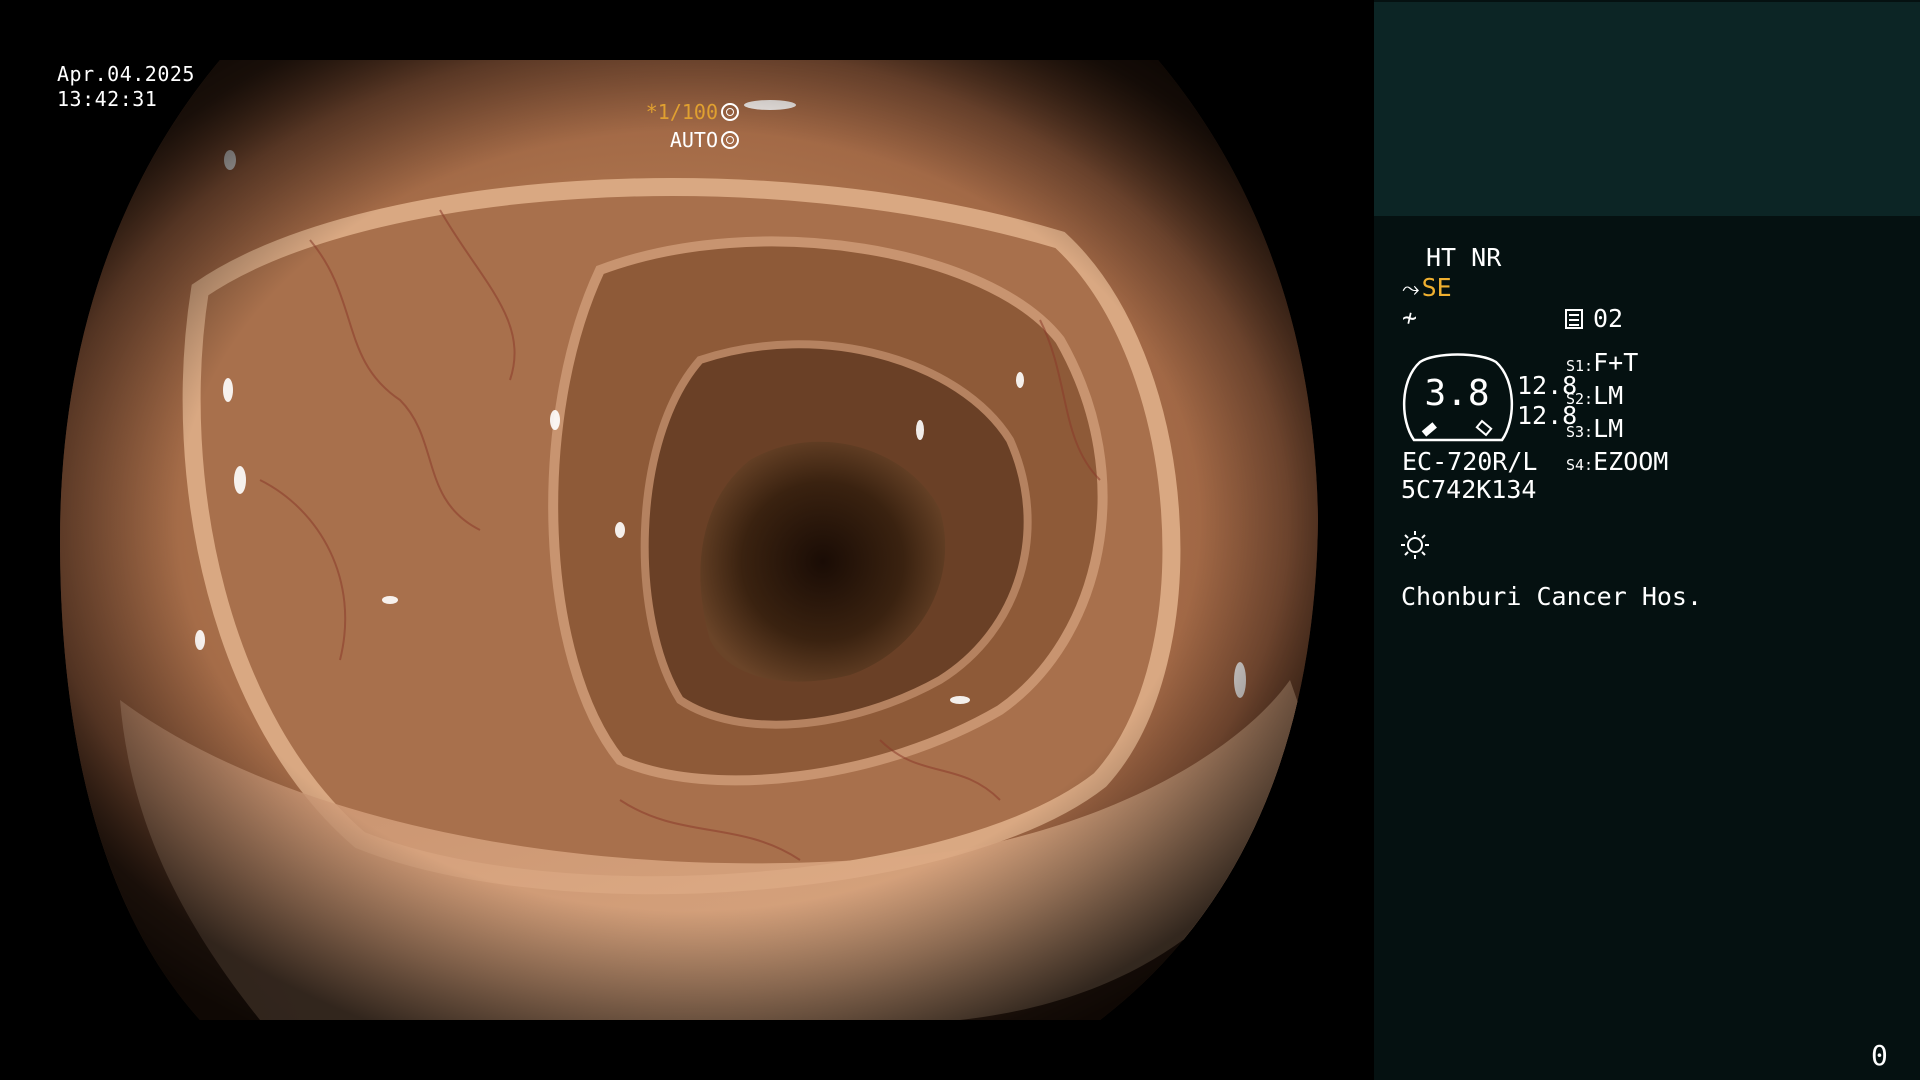  Describe the element at coordinates (1429, 429) in the screenshot. I see `gauge-needle` at that location.